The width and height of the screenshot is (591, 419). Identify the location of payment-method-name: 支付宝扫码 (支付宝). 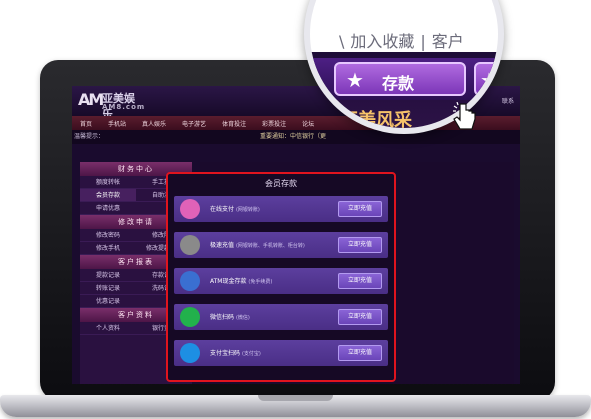
(235, 352).